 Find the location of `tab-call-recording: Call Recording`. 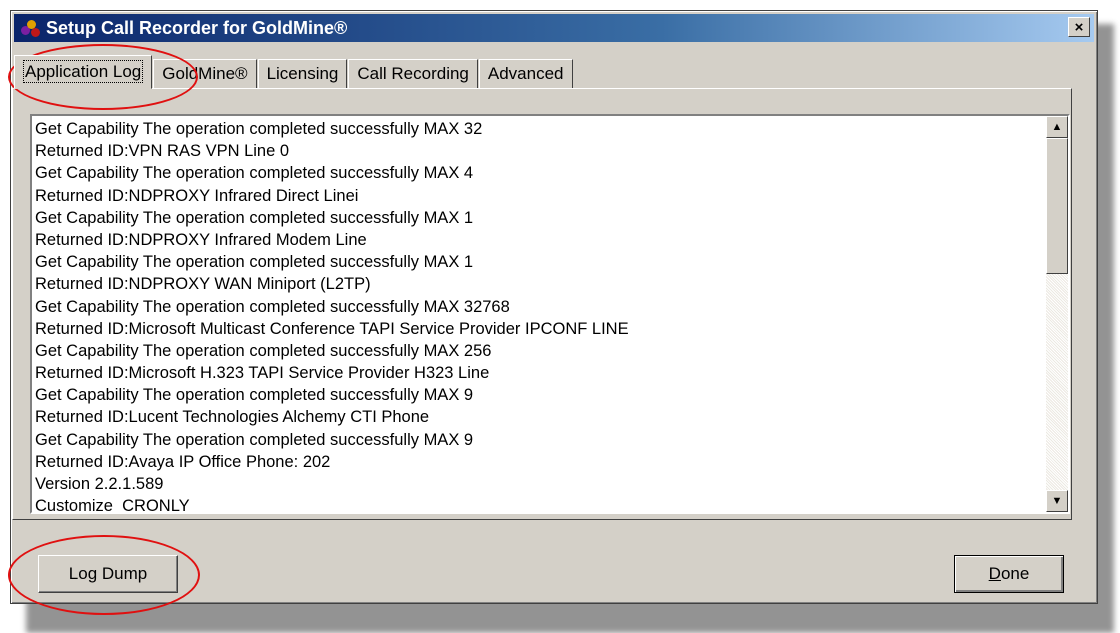

tab-call-recording: Call Recording is located at coordinates (413, 74).